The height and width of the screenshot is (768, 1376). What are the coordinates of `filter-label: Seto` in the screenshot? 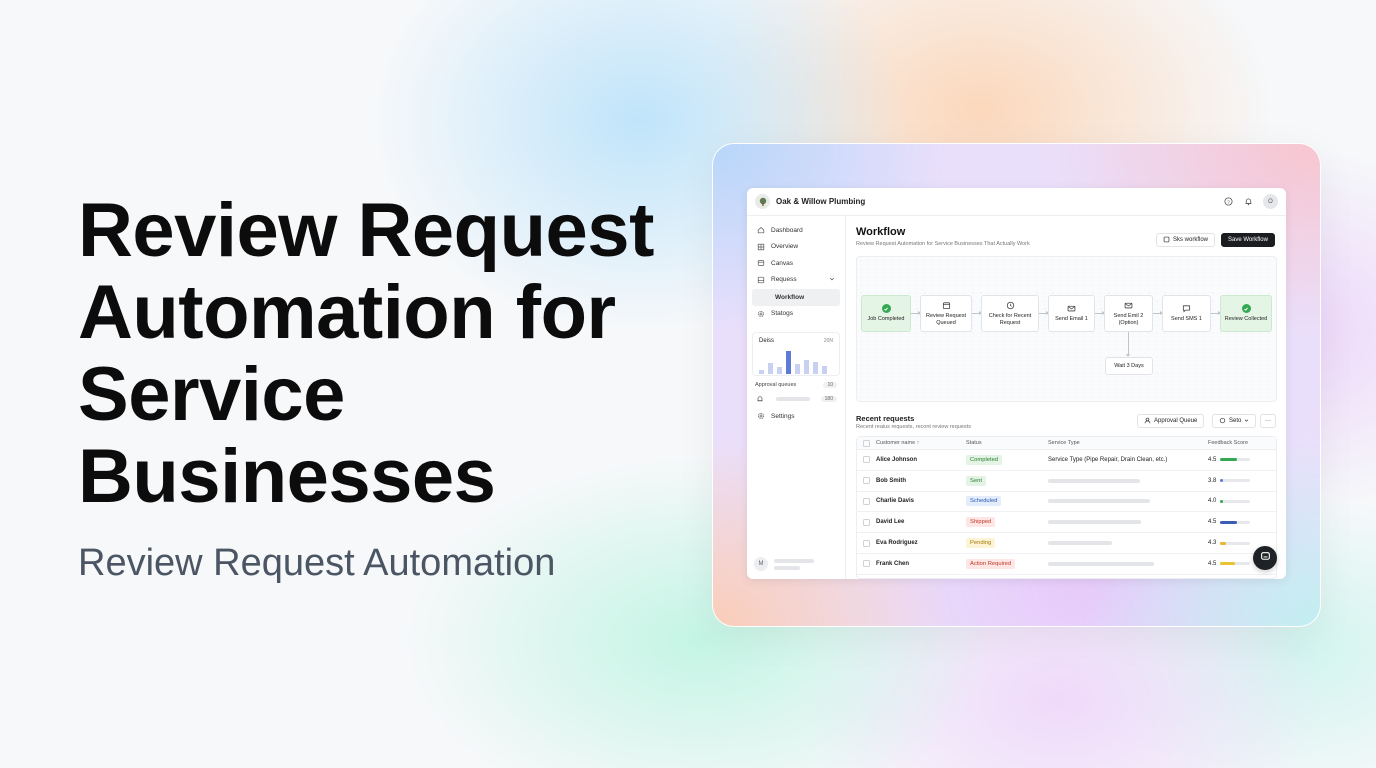 It's located at (1235, 421).